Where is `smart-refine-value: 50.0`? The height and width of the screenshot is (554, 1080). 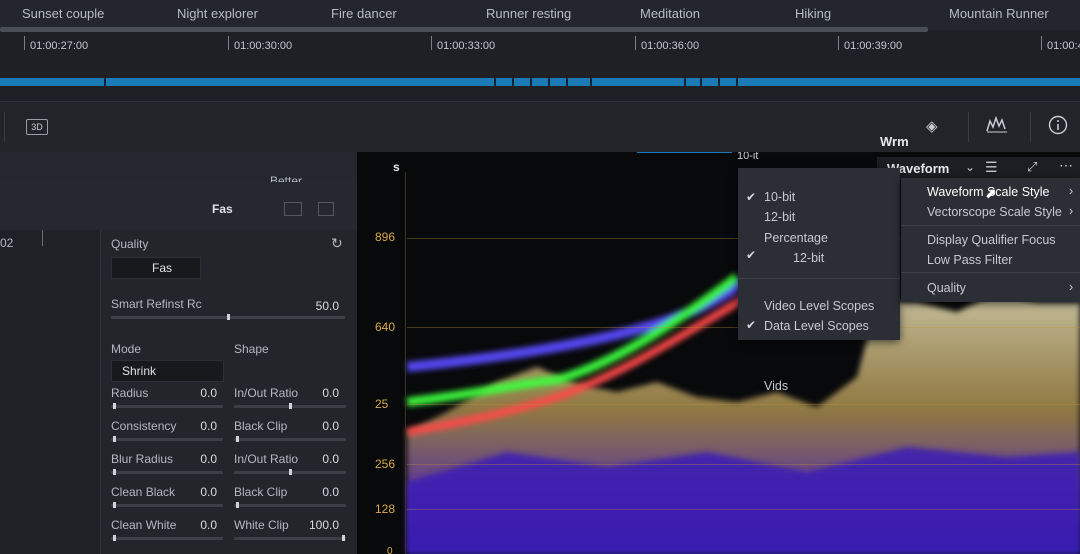
smart-refine-value: 50.0 is located at coordinates (320, 306).